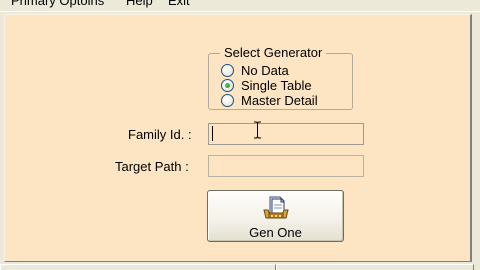  What do you see at coordinates (57, 4) in the screenshot?
I see `menu-primary-options: Primary Optoins` at bounding box center [57, 4].